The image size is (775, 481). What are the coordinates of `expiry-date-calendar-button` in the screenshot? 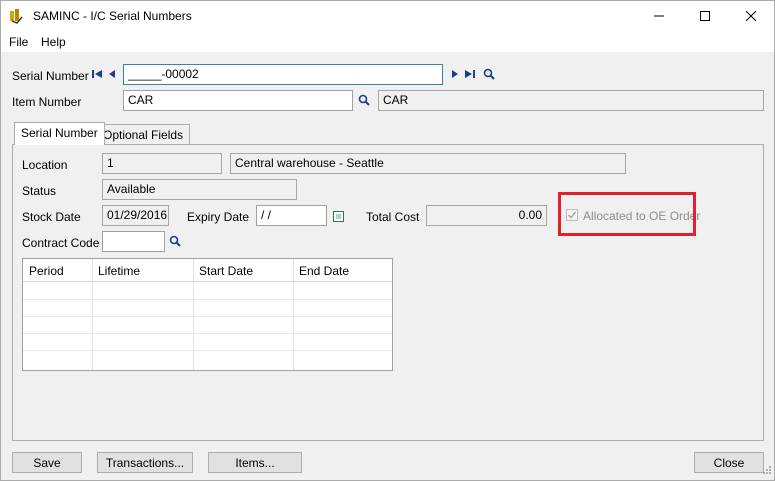 It's located at (338, 216).